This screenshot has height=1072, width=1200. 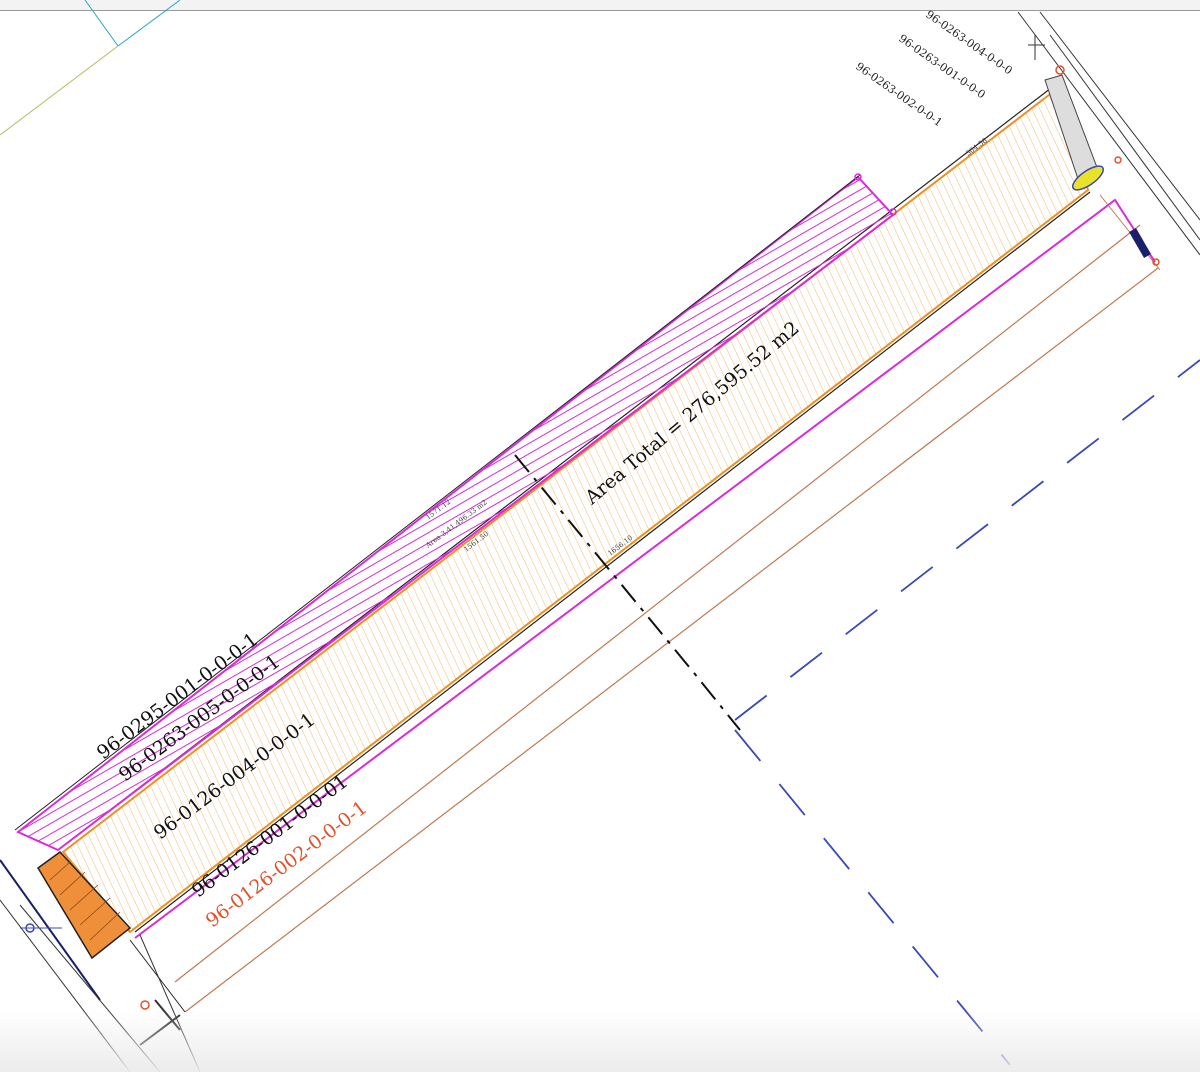 What do you see at coordinates (90, 68) in the screenshot?
I see `grid-lines` at bounding box center [90, 68].